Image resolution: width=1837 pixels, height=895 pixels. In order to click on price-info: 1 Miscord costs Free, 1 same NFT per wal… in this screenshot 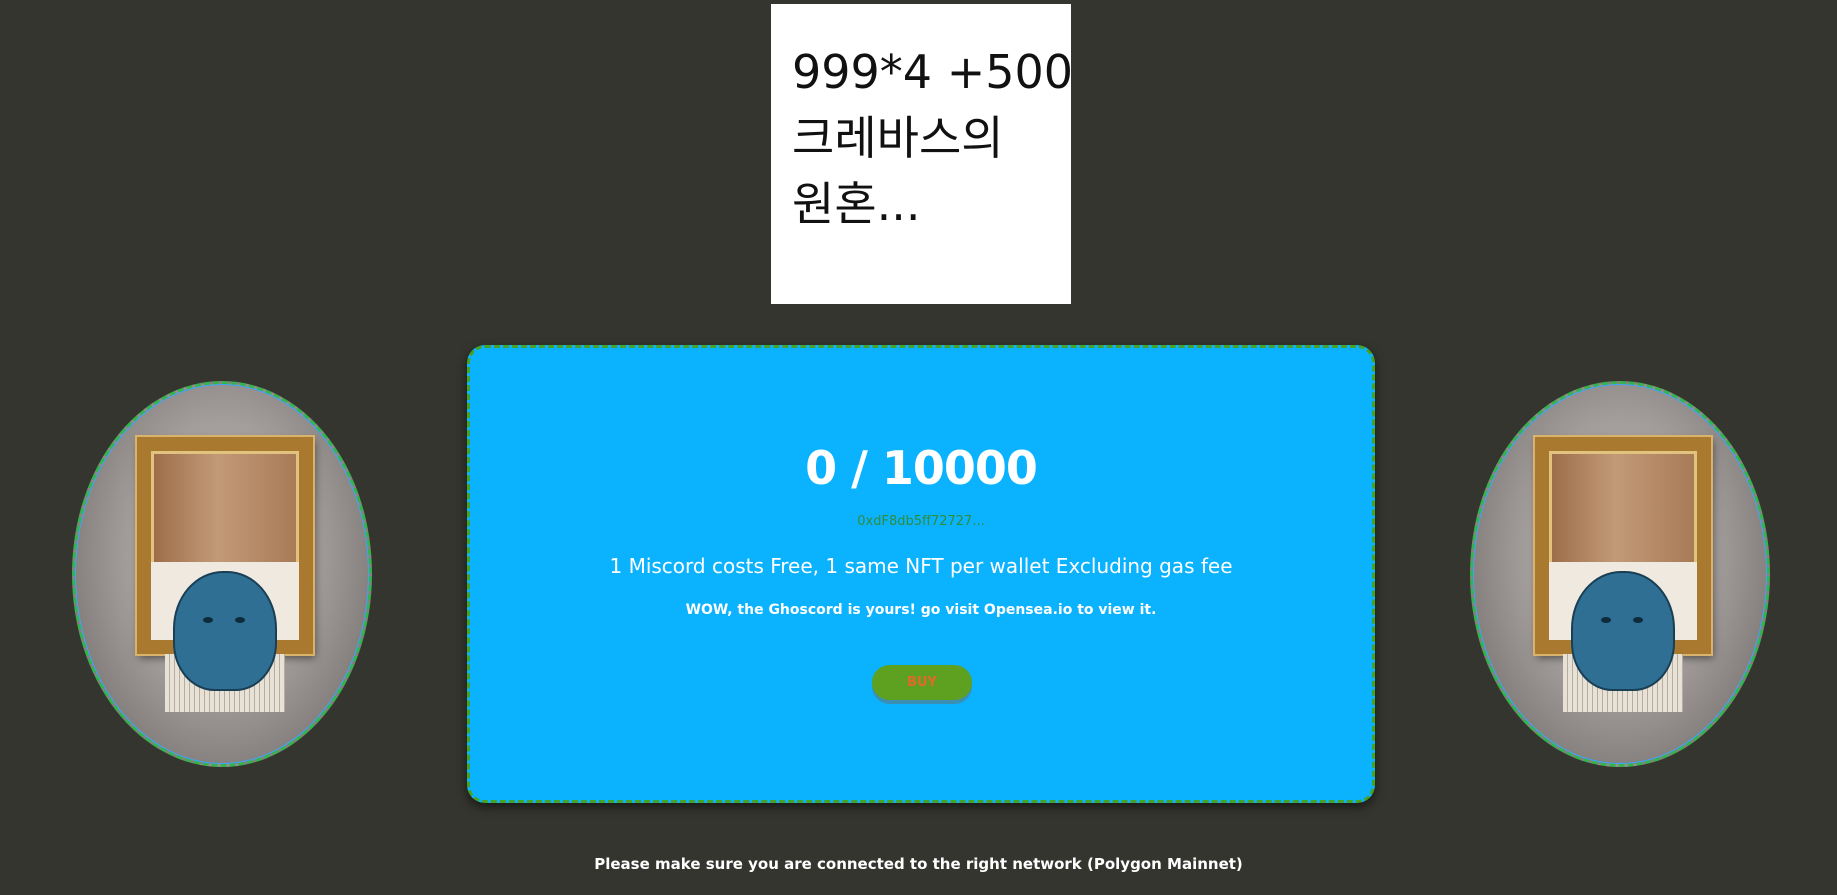, I will do `click(921, 566)`.